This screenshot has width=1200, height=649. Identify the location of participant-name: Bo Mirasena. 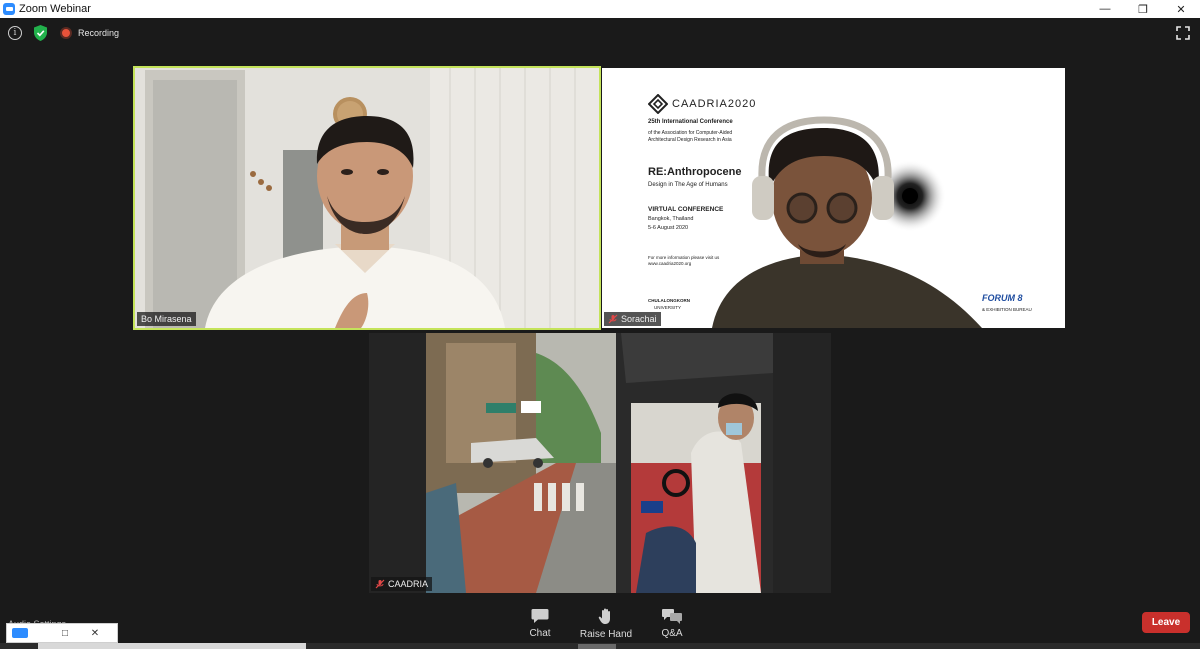
(166, 319).